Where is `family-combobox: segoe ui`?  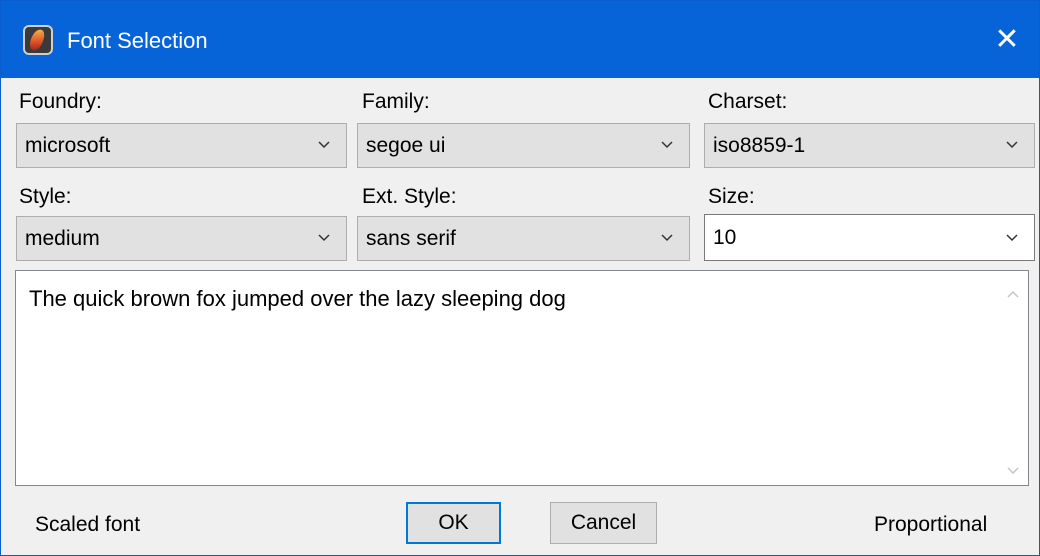
family-combobox: segoe ui is located at coordinates (523, 145).